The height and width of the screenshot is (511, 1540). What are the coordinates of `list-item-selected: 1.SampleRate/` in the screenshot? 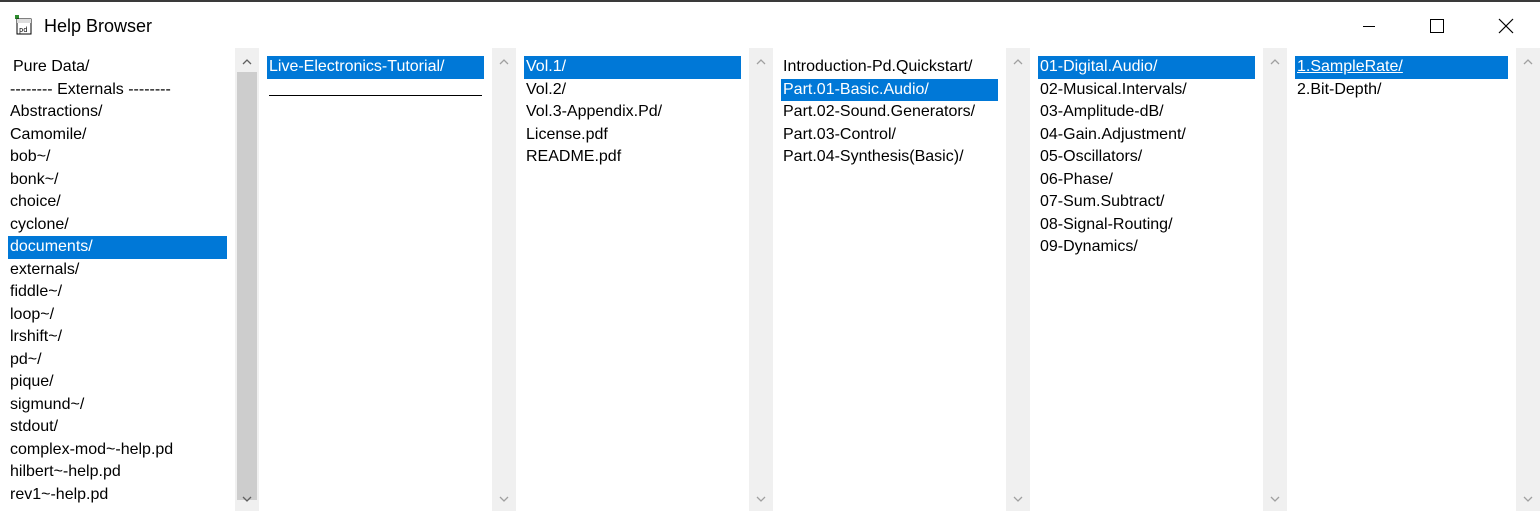 It's located at (1401, 67).